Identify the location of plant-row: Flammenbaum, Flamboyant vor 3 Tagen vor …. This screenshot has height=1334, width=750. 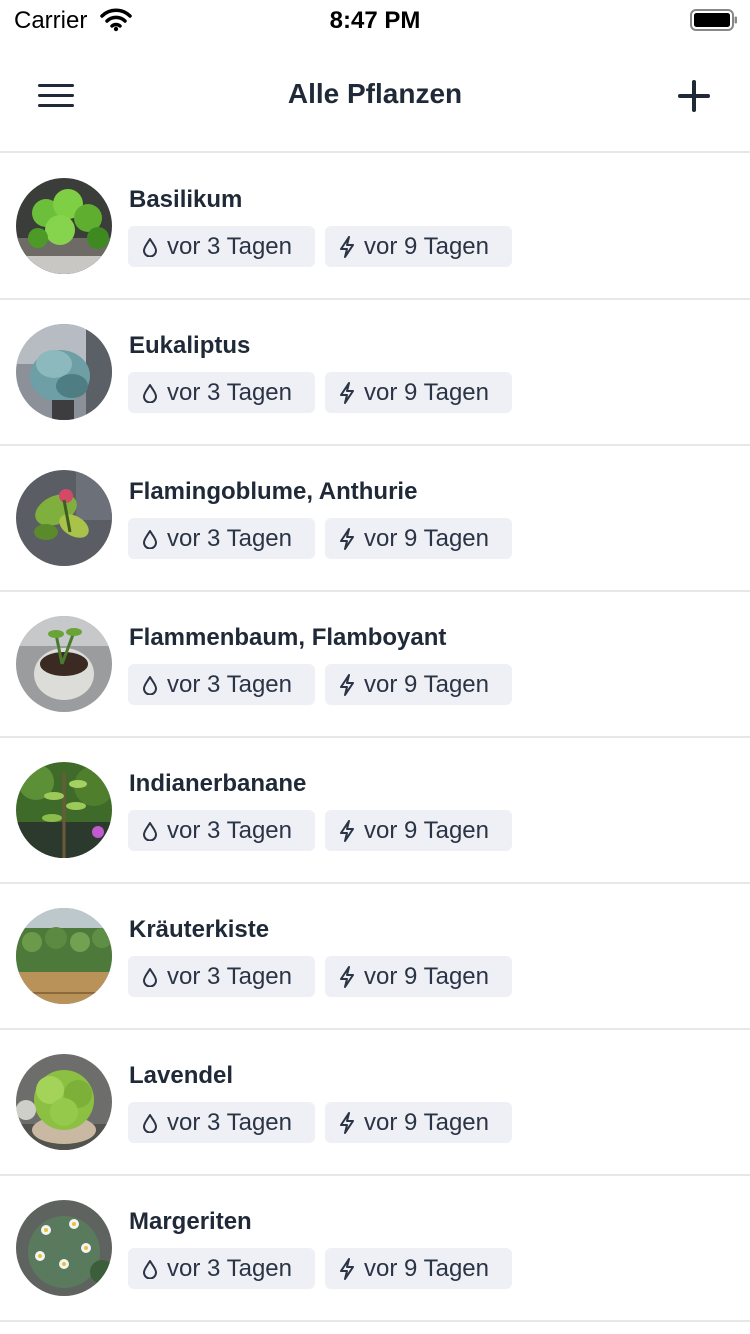
(375, 665).